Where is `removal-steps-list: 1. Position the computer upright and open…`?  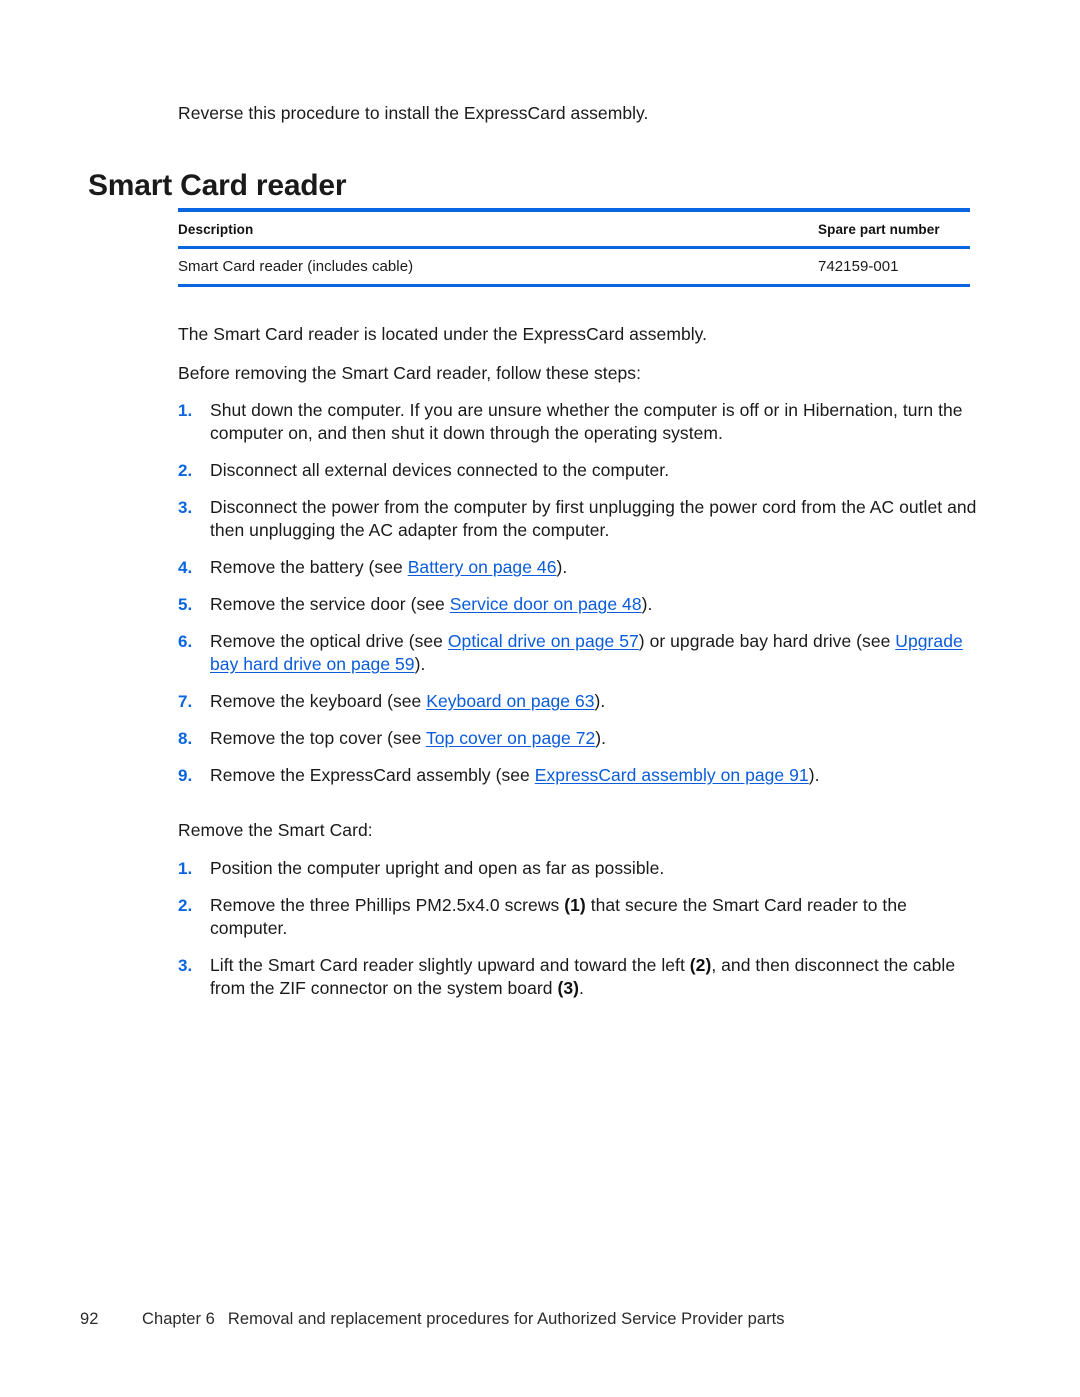
removal-steps-list: 1. Position the computer upright and open… is located at coordinates (578, 928).